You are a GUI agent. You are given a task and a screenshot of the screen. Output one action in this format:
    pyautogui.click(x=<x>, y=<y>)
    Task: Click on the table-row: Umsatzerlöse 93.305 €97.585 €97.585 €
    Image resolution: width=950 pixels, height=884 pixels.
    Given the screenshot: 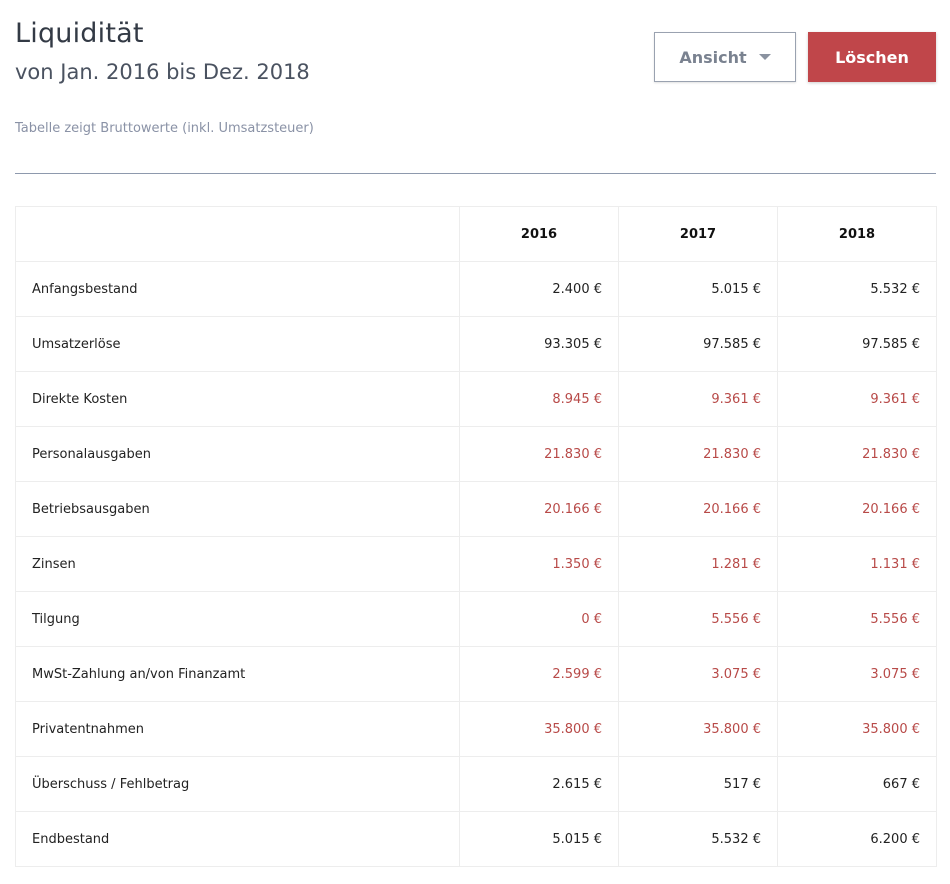 What is the action you would take?
    pyautogui.click(x=476, y=344)
    